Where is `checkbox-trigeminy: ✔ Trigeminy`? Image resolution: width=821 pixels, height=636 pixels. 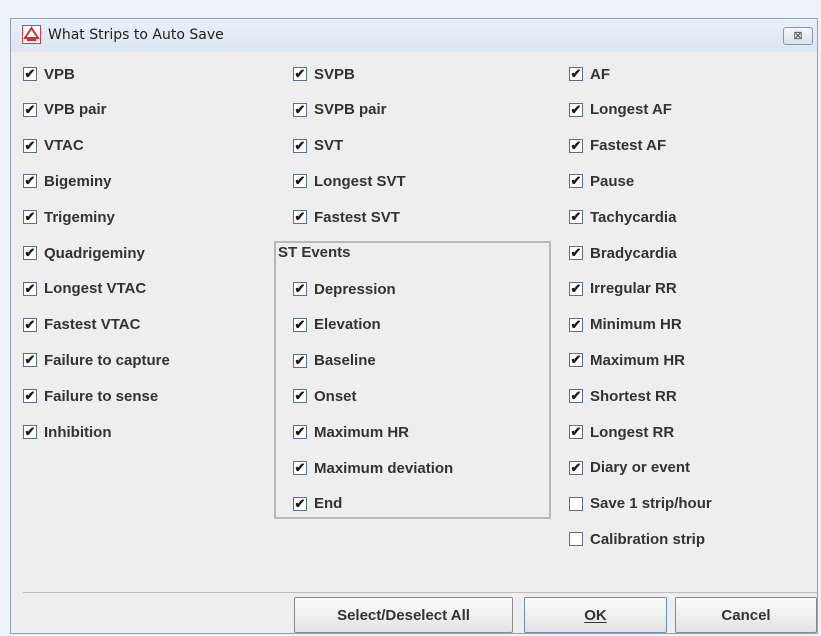
checkbox-trigeminy: ✔ Trigeminy is located at coordinates (69, 217).